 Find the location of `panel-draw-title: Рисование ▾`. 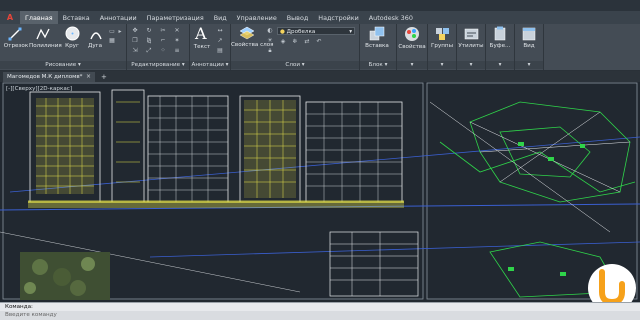

panel-draw-title: Рисование ▾ is located at coordinates (63, 65).